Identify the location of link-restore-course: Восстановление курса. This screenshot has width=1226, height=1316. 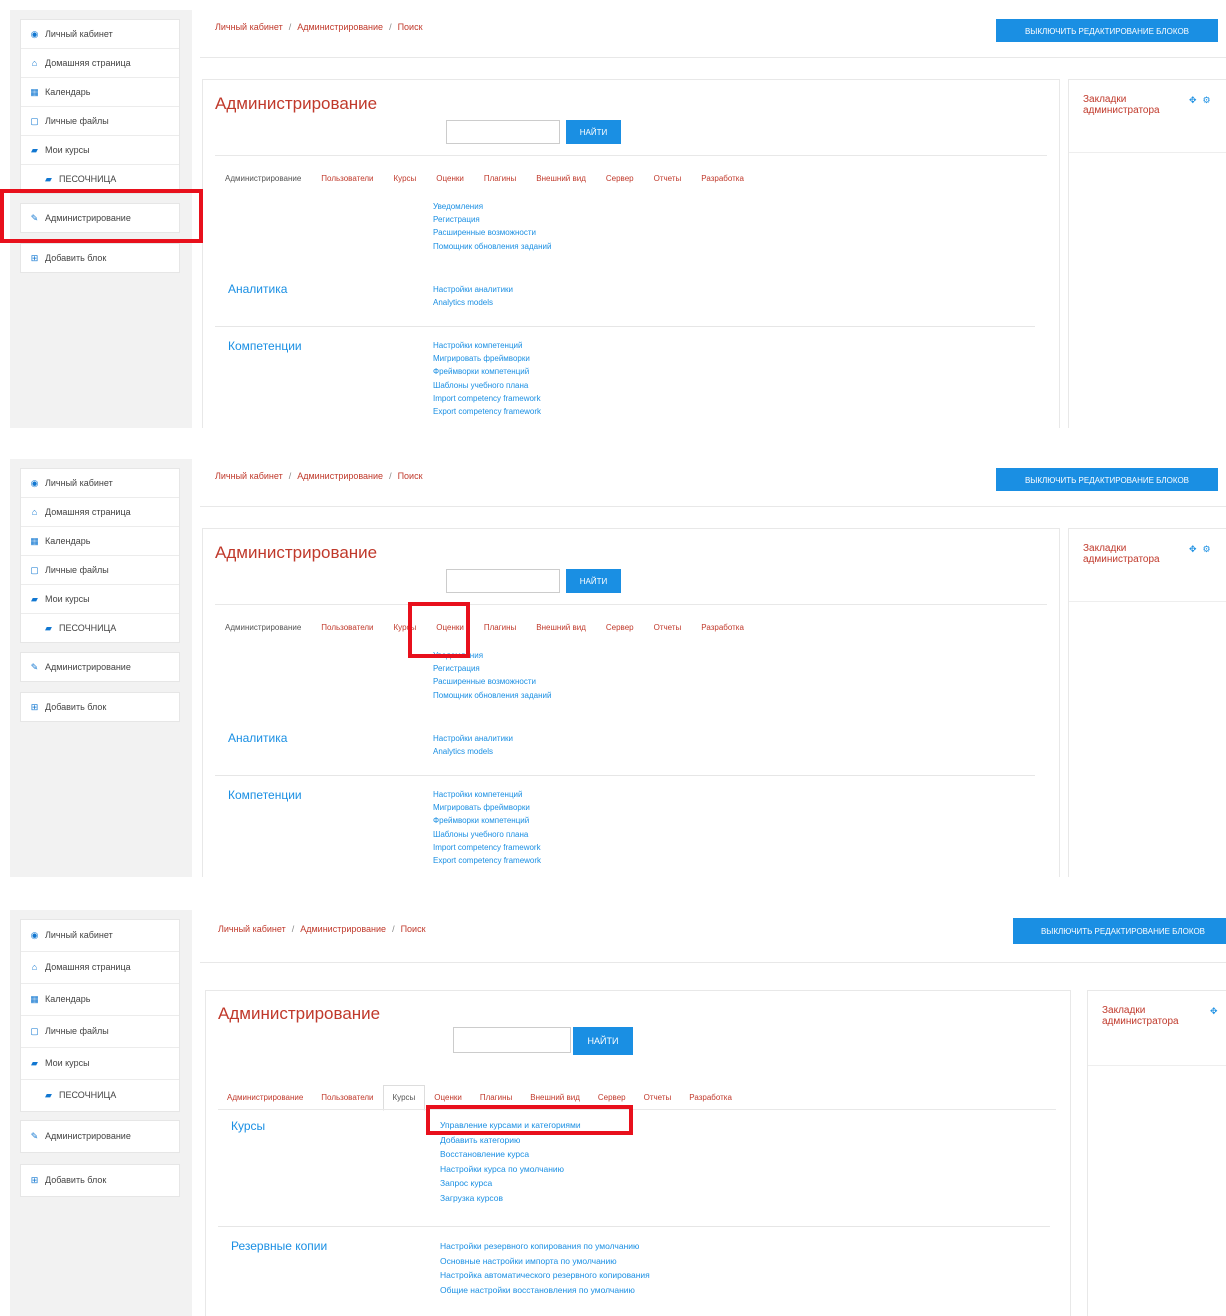
(510, 1154).